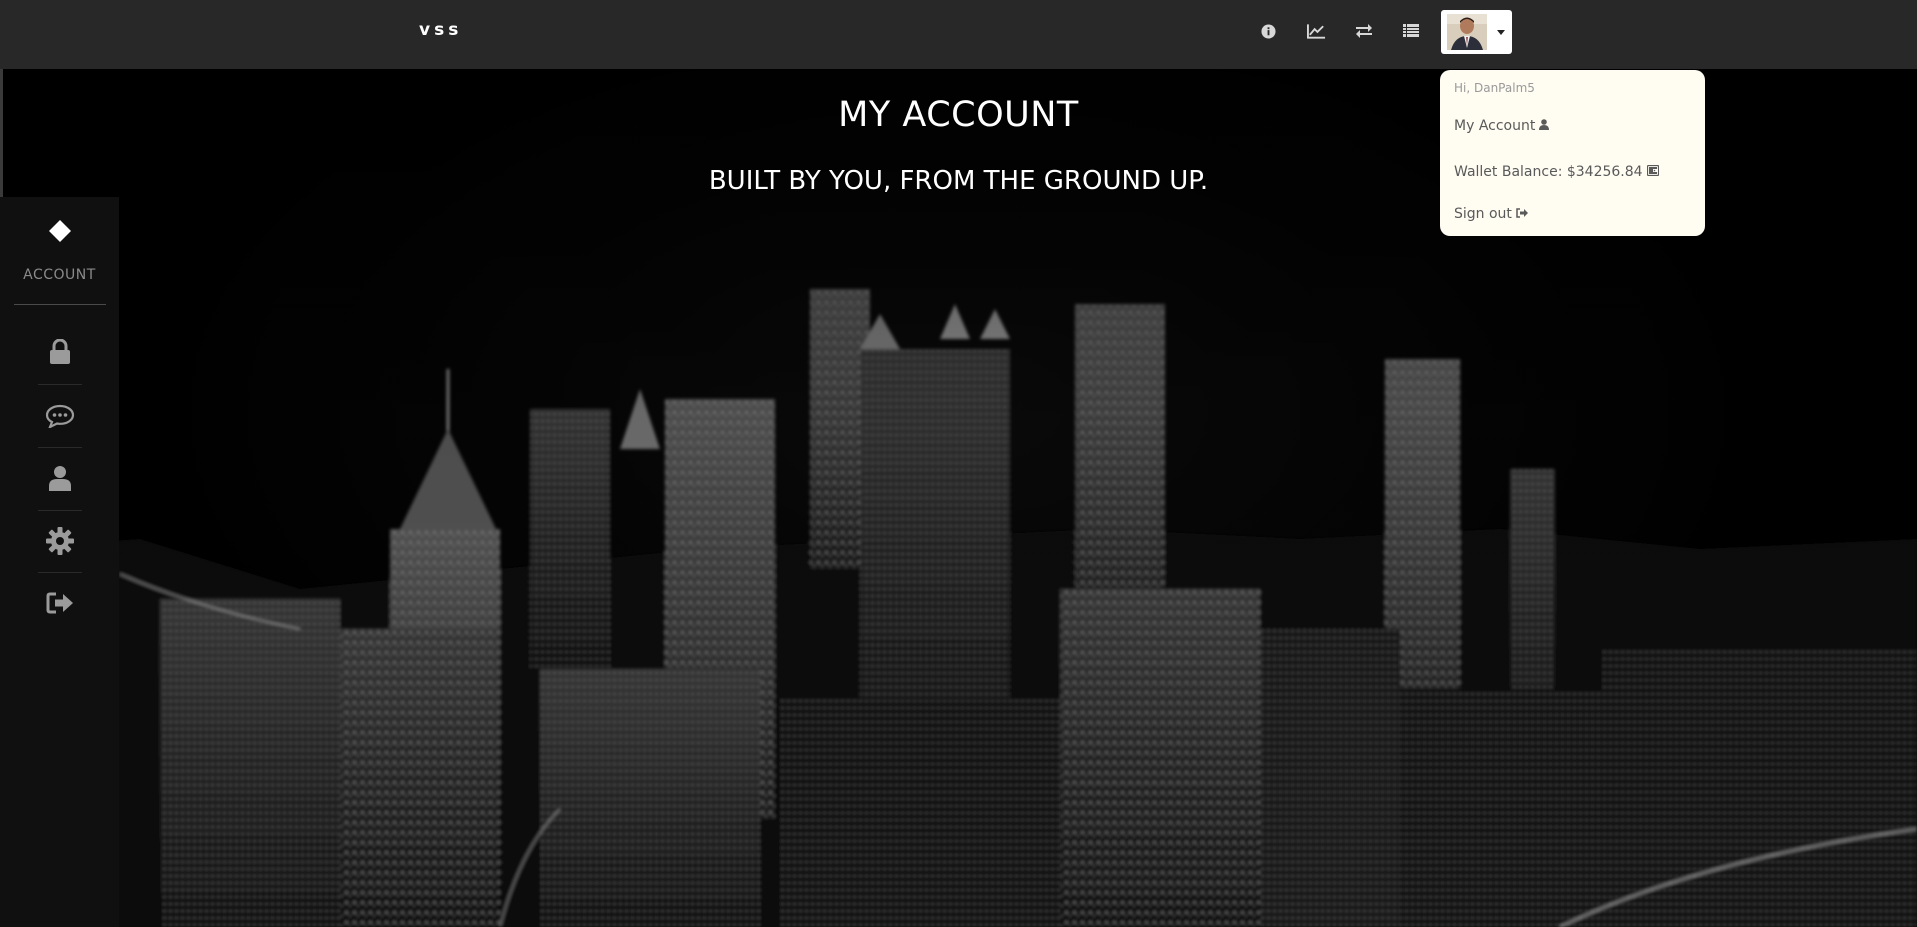 Image resolution: width=1917 pixels, height=927 pixels. I want to click on sidebar-item-profile, so click(60, 478).